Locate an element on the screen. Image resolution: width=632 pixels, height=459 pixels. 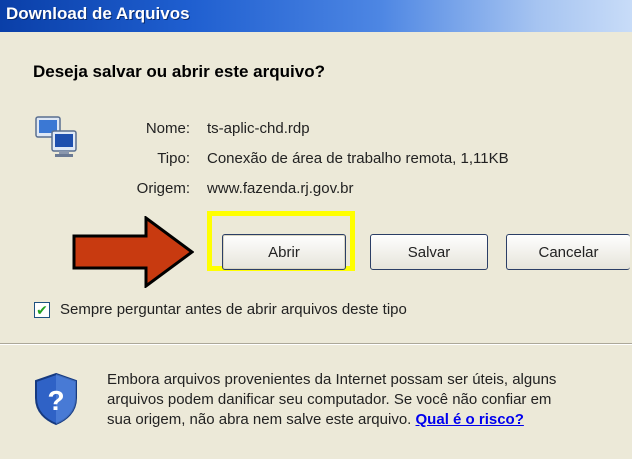
origin-label: Origem: is located at coordinates (163, 188).